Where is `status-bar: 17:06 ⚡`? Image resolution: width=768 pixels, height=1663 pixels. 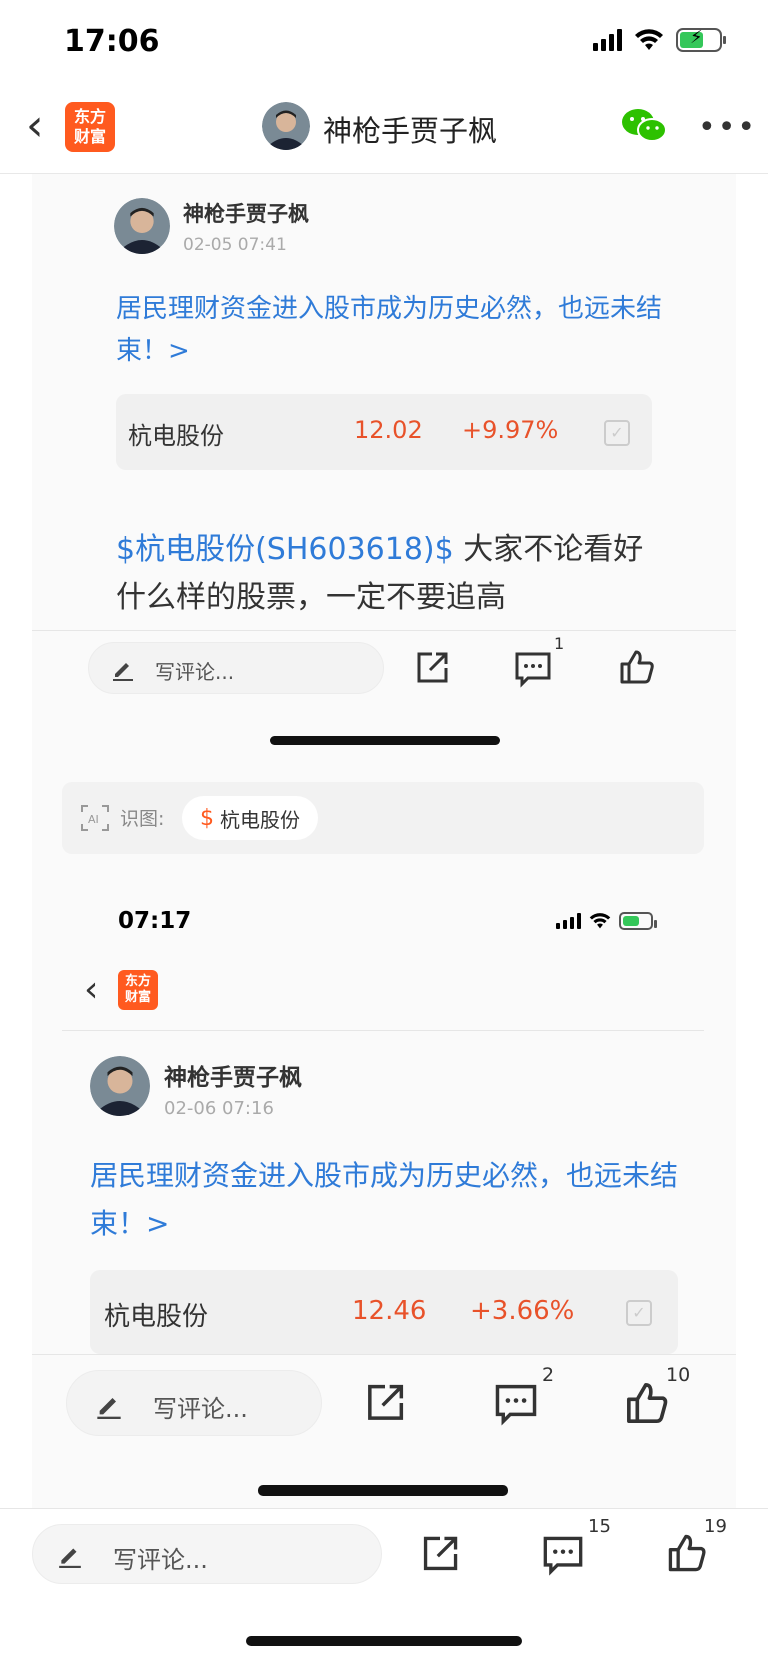
status-bar: 17:06 ⚡ is located at coordinates (384, 41).